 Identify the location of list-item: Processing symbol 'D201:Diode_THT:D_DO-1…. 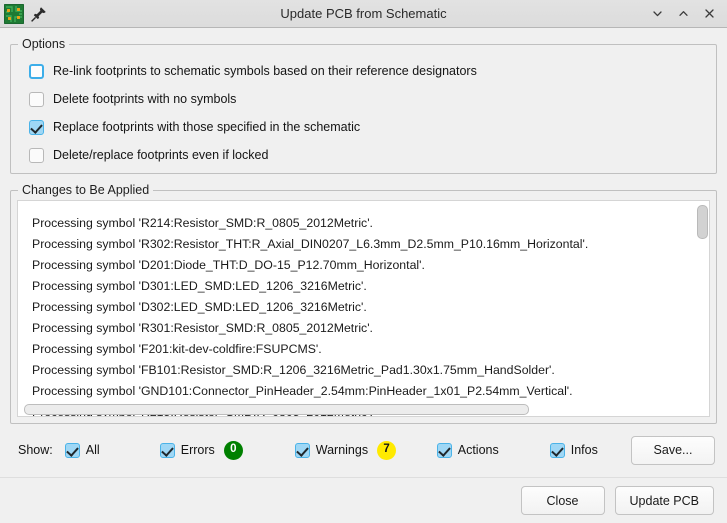
(228, 265).